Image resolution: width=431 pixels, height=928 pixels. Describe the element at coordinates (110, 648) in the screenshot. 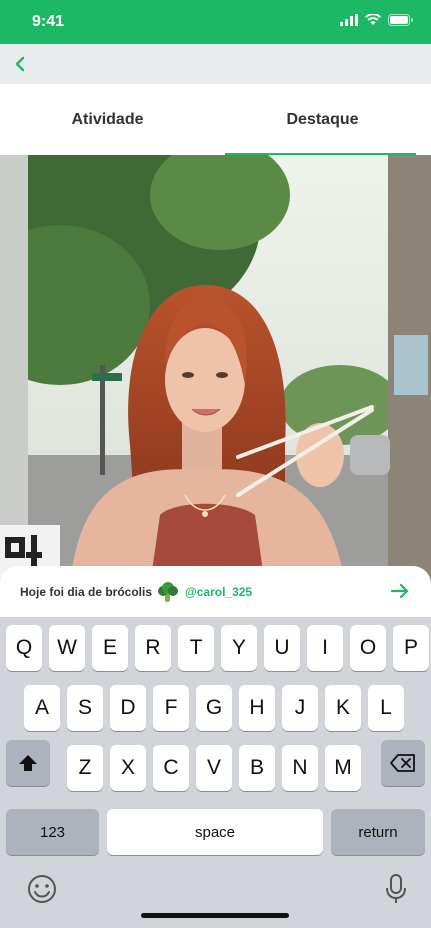

I see `key-e: E` at that location.